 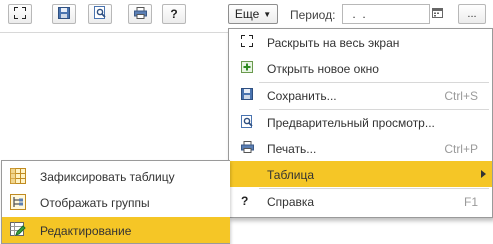 I want to click on submenu-item-editing: Редактирование, so click(x=116, y=230).